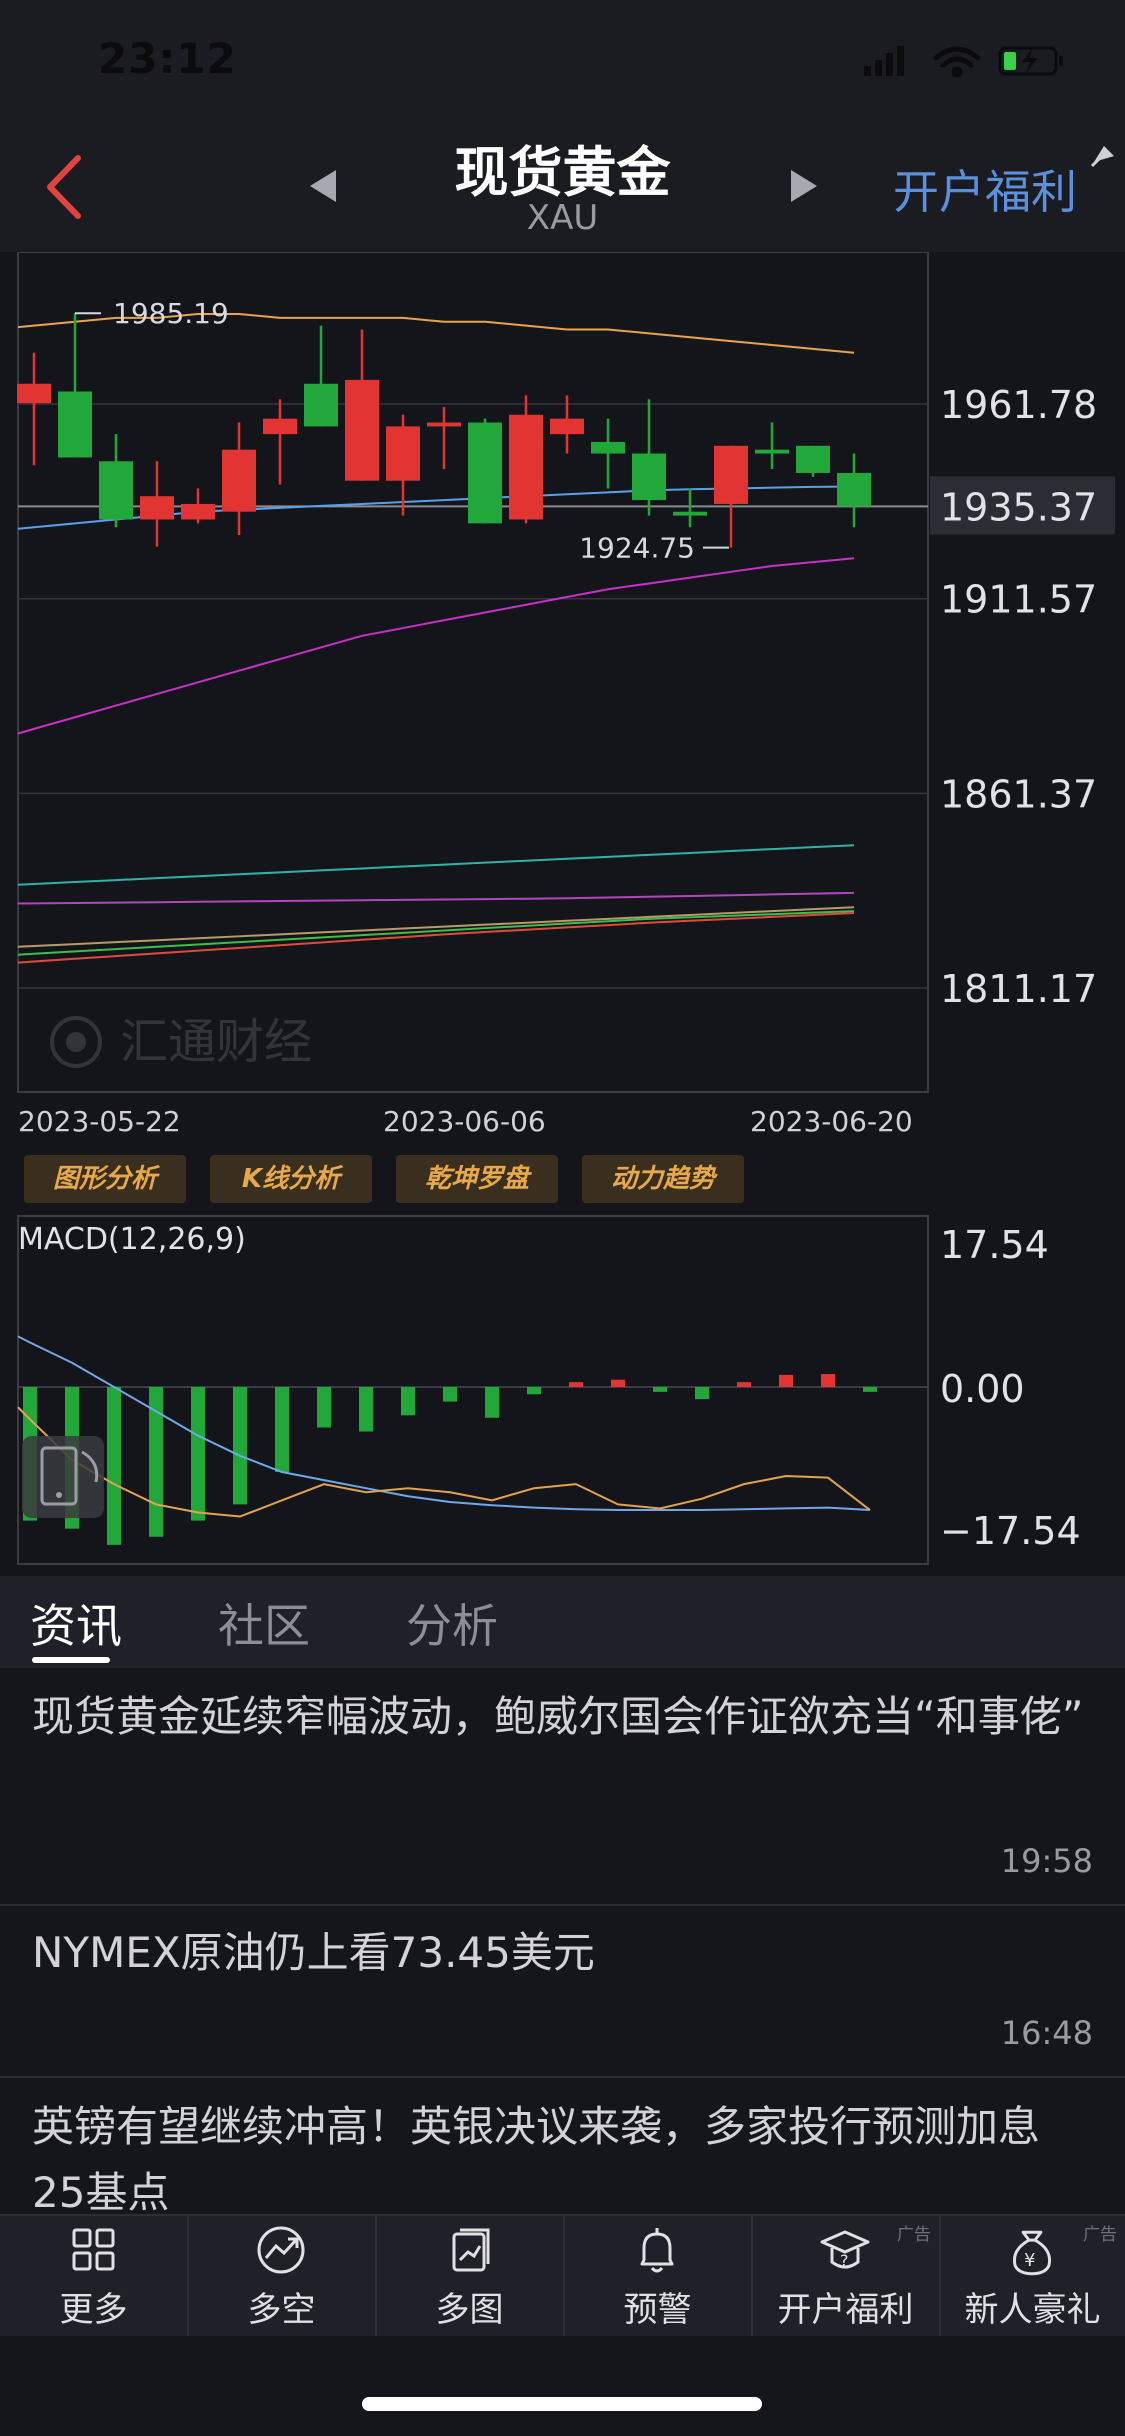 Image resolution: width=1125 pixels, height=2436 pixels. I want to click on home-indicator-area, so click(562, 2386).